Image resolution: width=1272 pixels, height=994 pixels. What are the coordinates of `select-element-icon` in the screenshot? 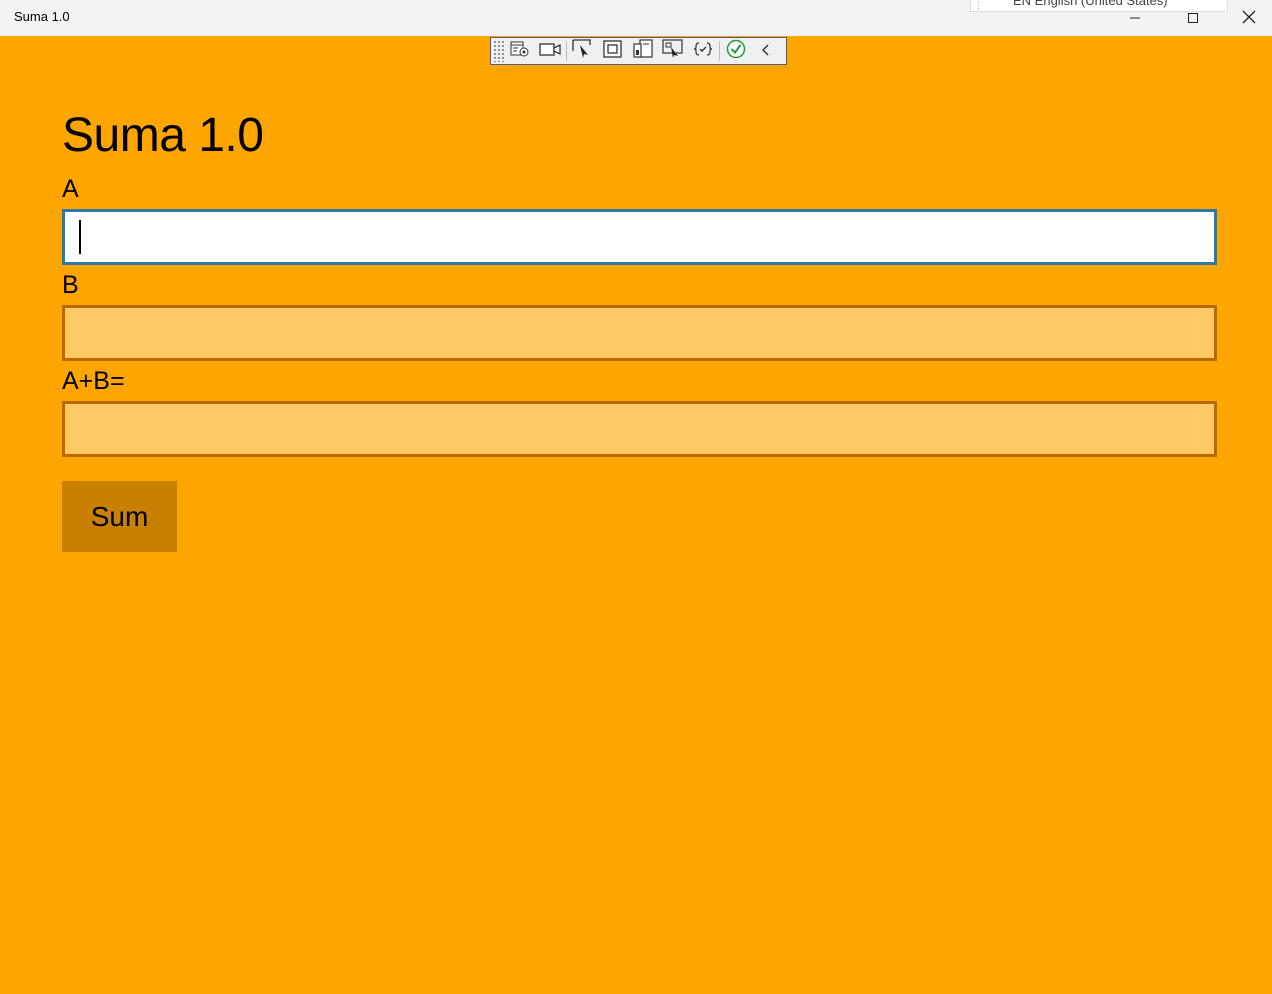 It's located at (583, 51).